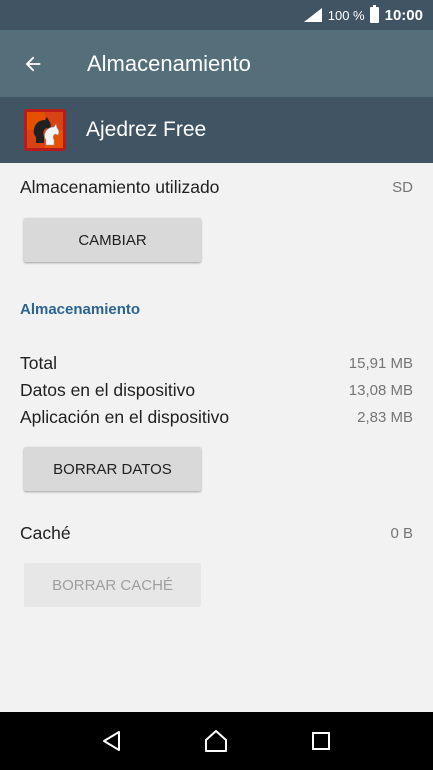  Describe the element at coordinates (125, 417) in the screenshot. I see `device-app-label: Aplicación en el dispositivo` at that location.